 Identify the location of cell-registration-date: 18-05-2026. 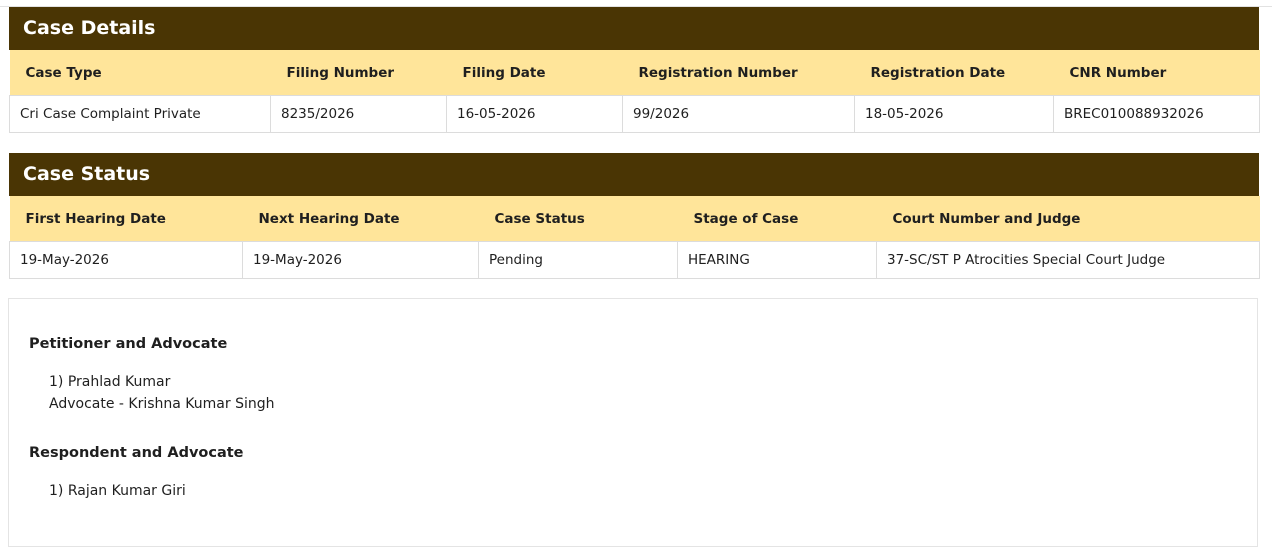
(954, 114).